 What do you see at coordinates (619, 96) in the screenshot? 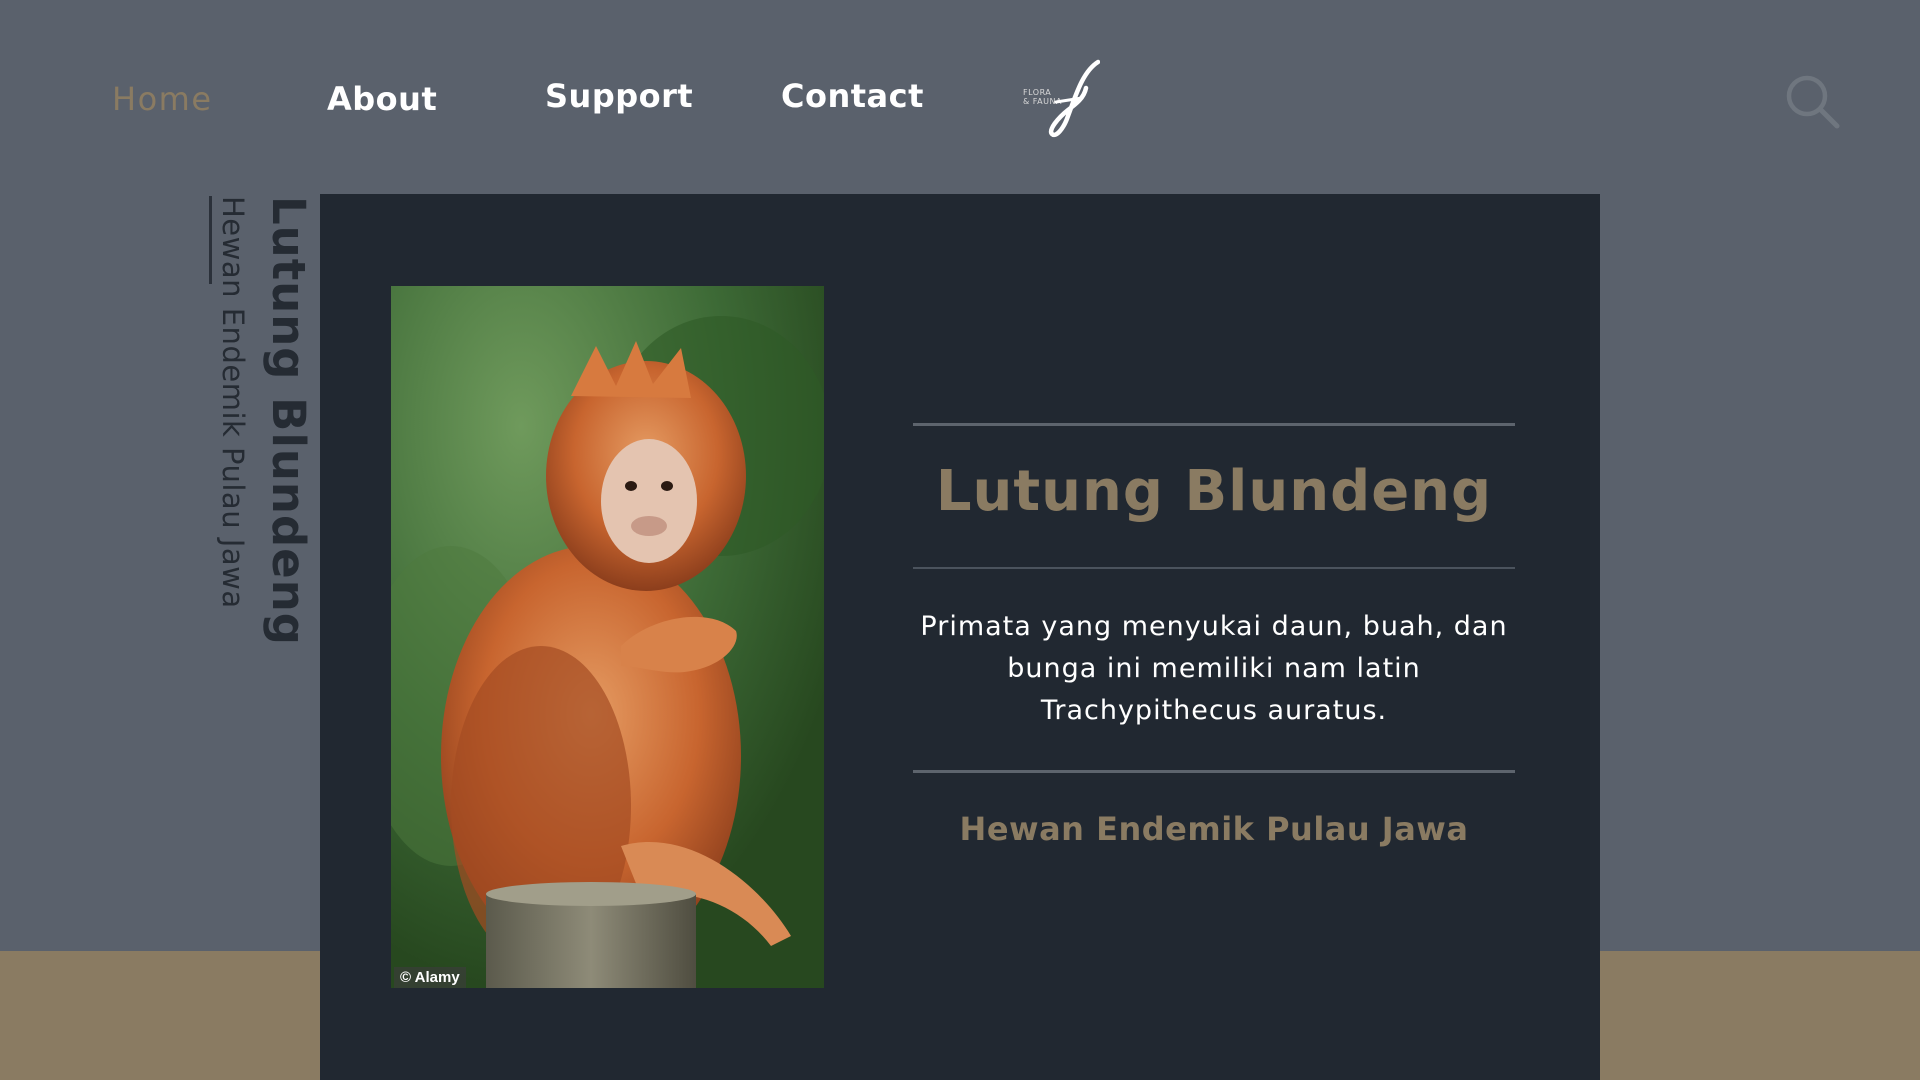
I see `nav-support-link: Support` at bounding box center [619, 96].